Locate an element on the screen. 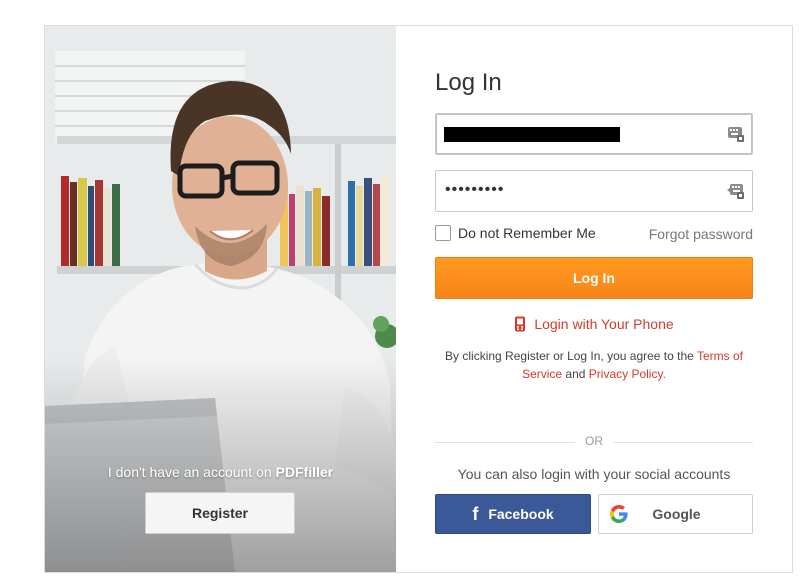 The image size is (806, 586). forgot-password-link: Forgot password is located at coordinates (701, 234).